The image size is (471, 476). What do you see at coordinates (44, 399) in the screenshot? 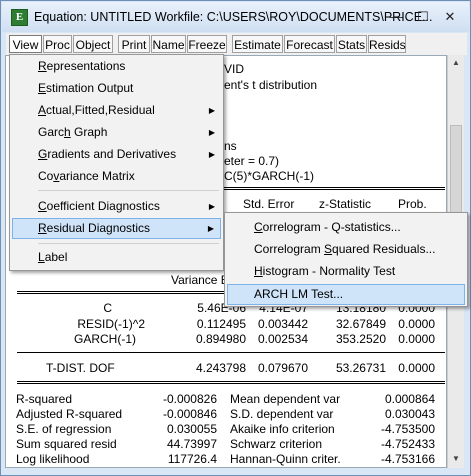
I see `stat-label: R-squared` at bounding box center [44, 399].